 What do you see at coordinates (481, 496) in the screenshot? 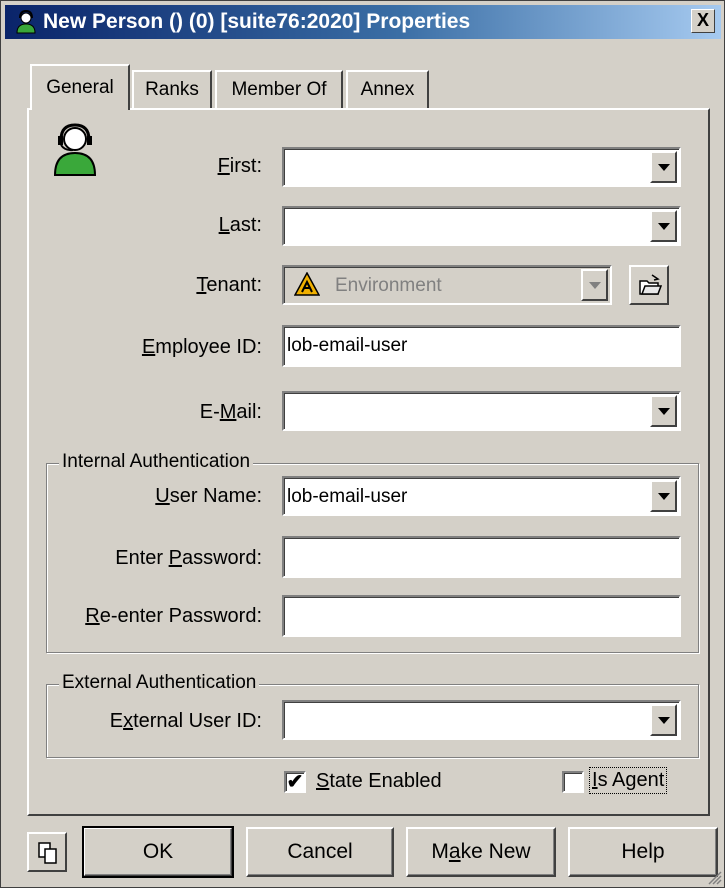
I see `user-name-combobox: lob-email-user` at bounding box center [481, 496].